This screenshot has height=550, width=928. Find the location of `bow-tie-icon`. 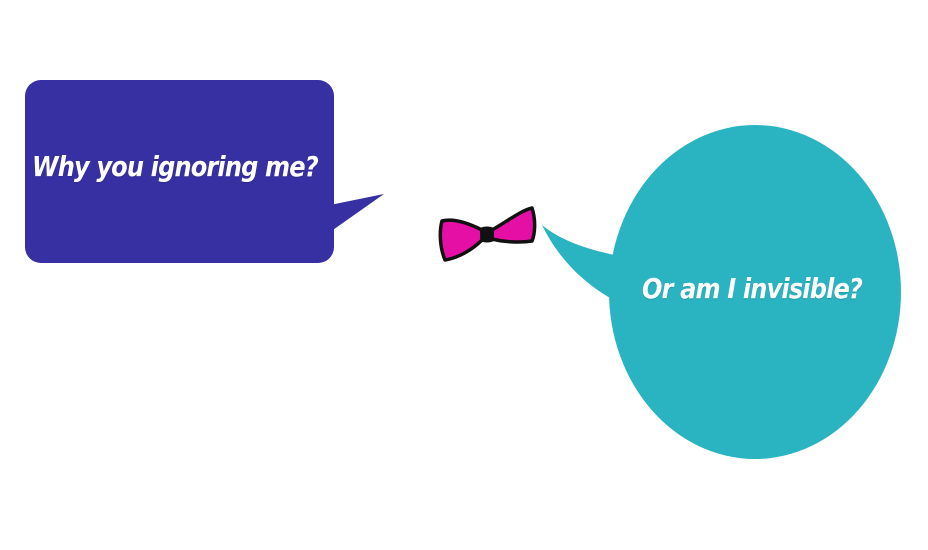

bow-tie-icon is located at coordinates (487, 234).